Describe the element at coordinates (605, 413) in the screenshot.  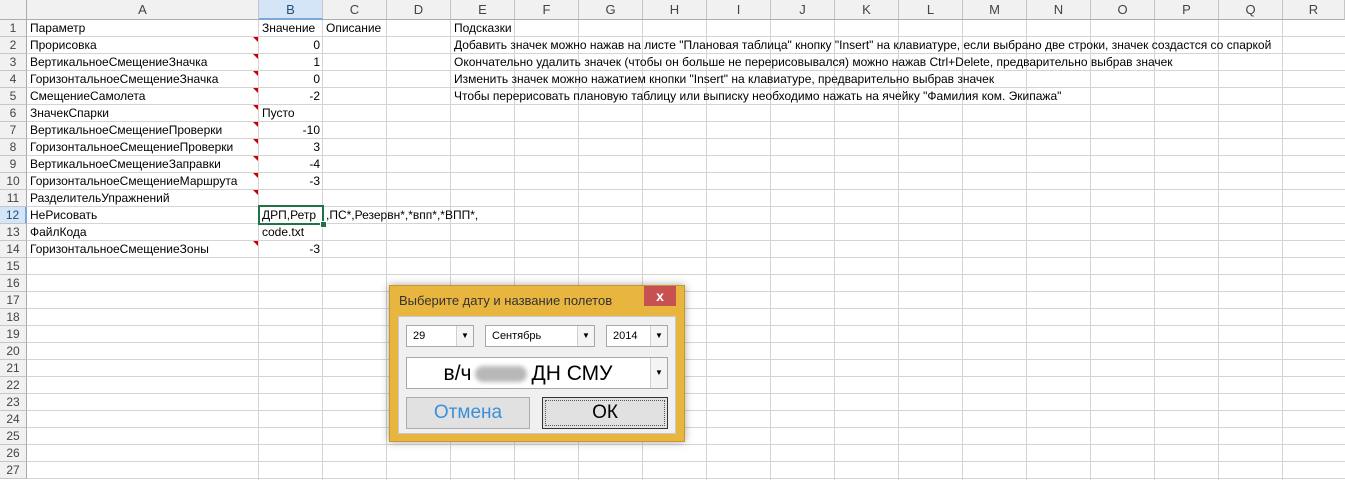
I see `ok-button: ОК` at that location.